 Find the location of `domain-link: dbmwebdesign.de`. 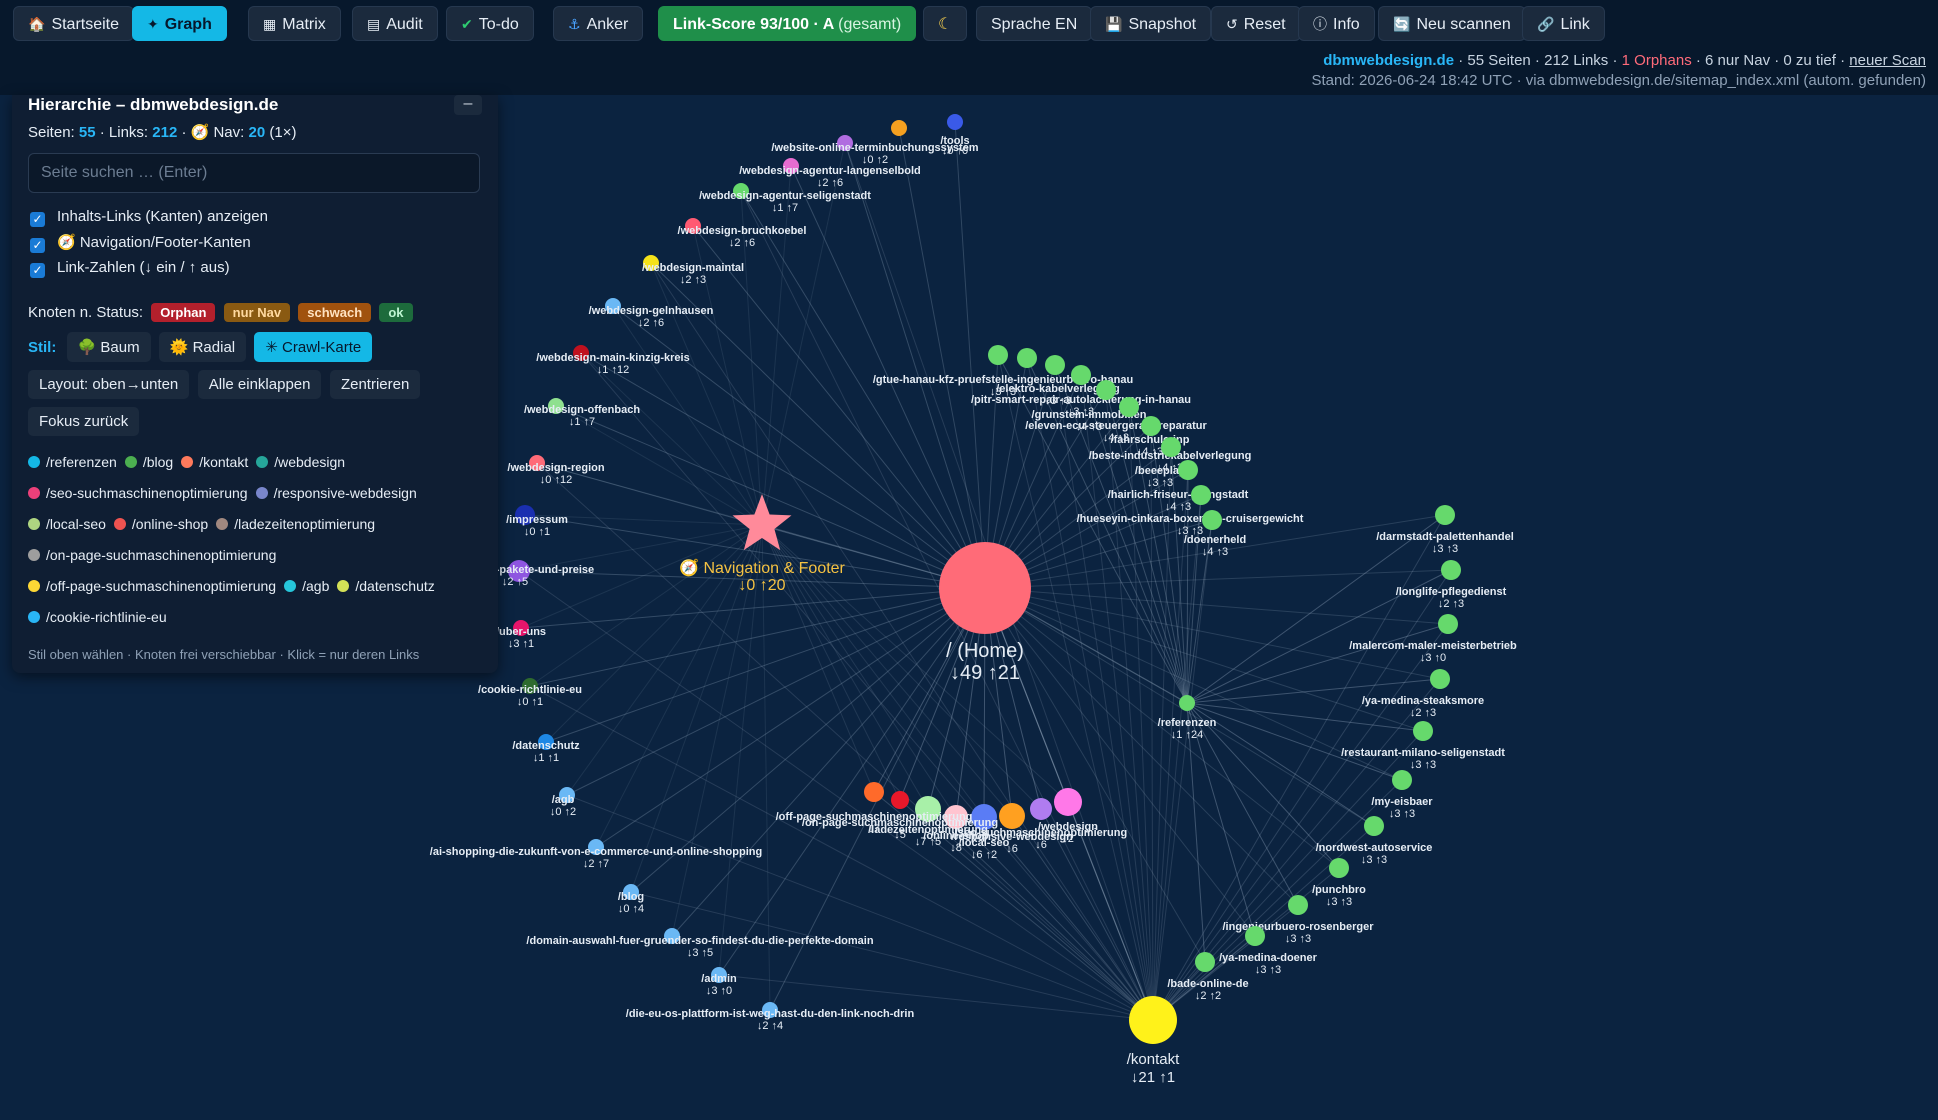

domain-link: dbmwebdesign.de is located at coordinates (1388, 60).